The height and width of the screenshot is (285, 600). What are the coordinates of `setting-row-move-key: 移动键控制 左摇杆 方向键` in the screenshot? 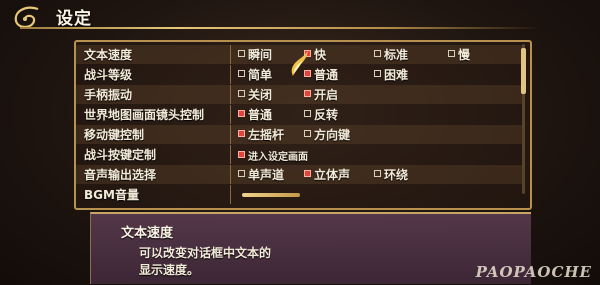 It's located at (299, 134).